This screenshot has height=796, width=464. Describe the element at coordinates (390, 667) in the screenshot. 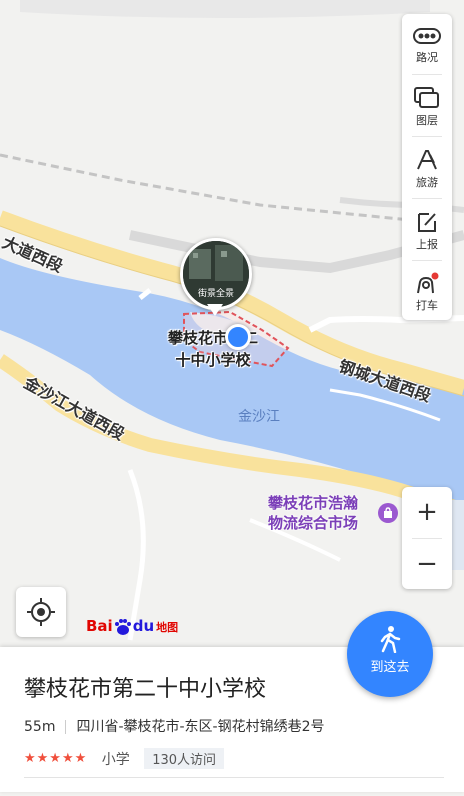

I see `navigate-here-label: 到这去` at that location.